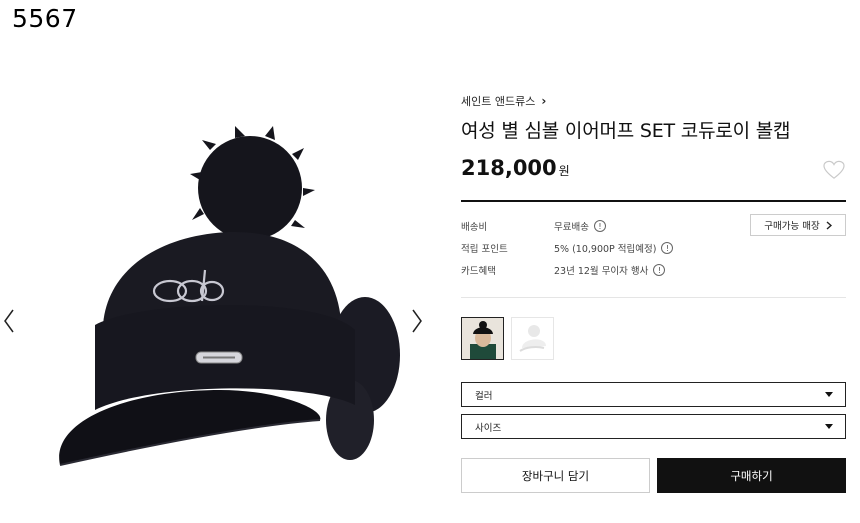  Describe the element at coordinates (601, 271) in the screenshot. I see `card-value: 23년 12월 무이자 행사` at that location.